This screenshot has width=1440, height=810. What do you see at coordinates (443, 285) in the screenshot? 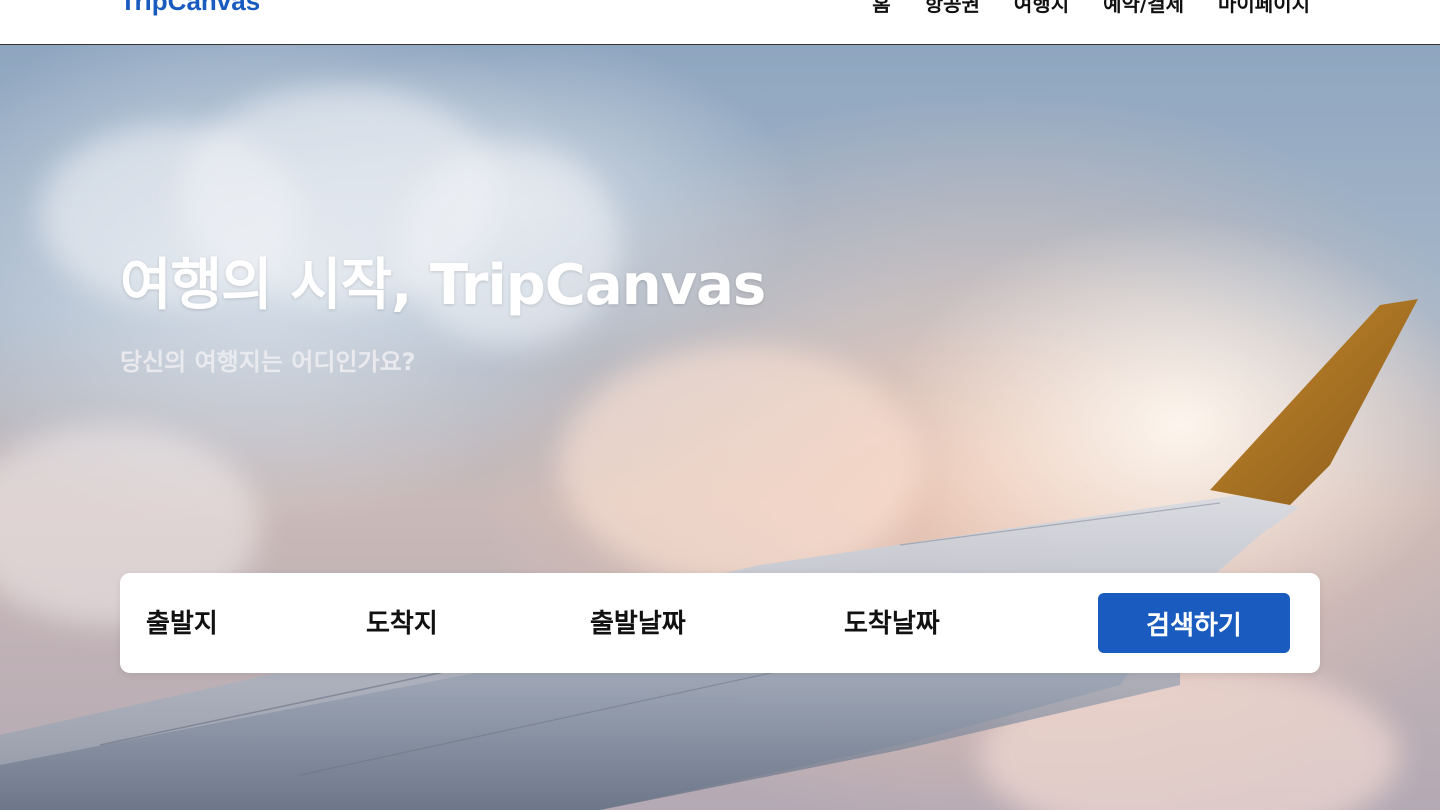
I see `hero-title: 여행의 시작, TripCanvas` at bounding box center [443, 285].